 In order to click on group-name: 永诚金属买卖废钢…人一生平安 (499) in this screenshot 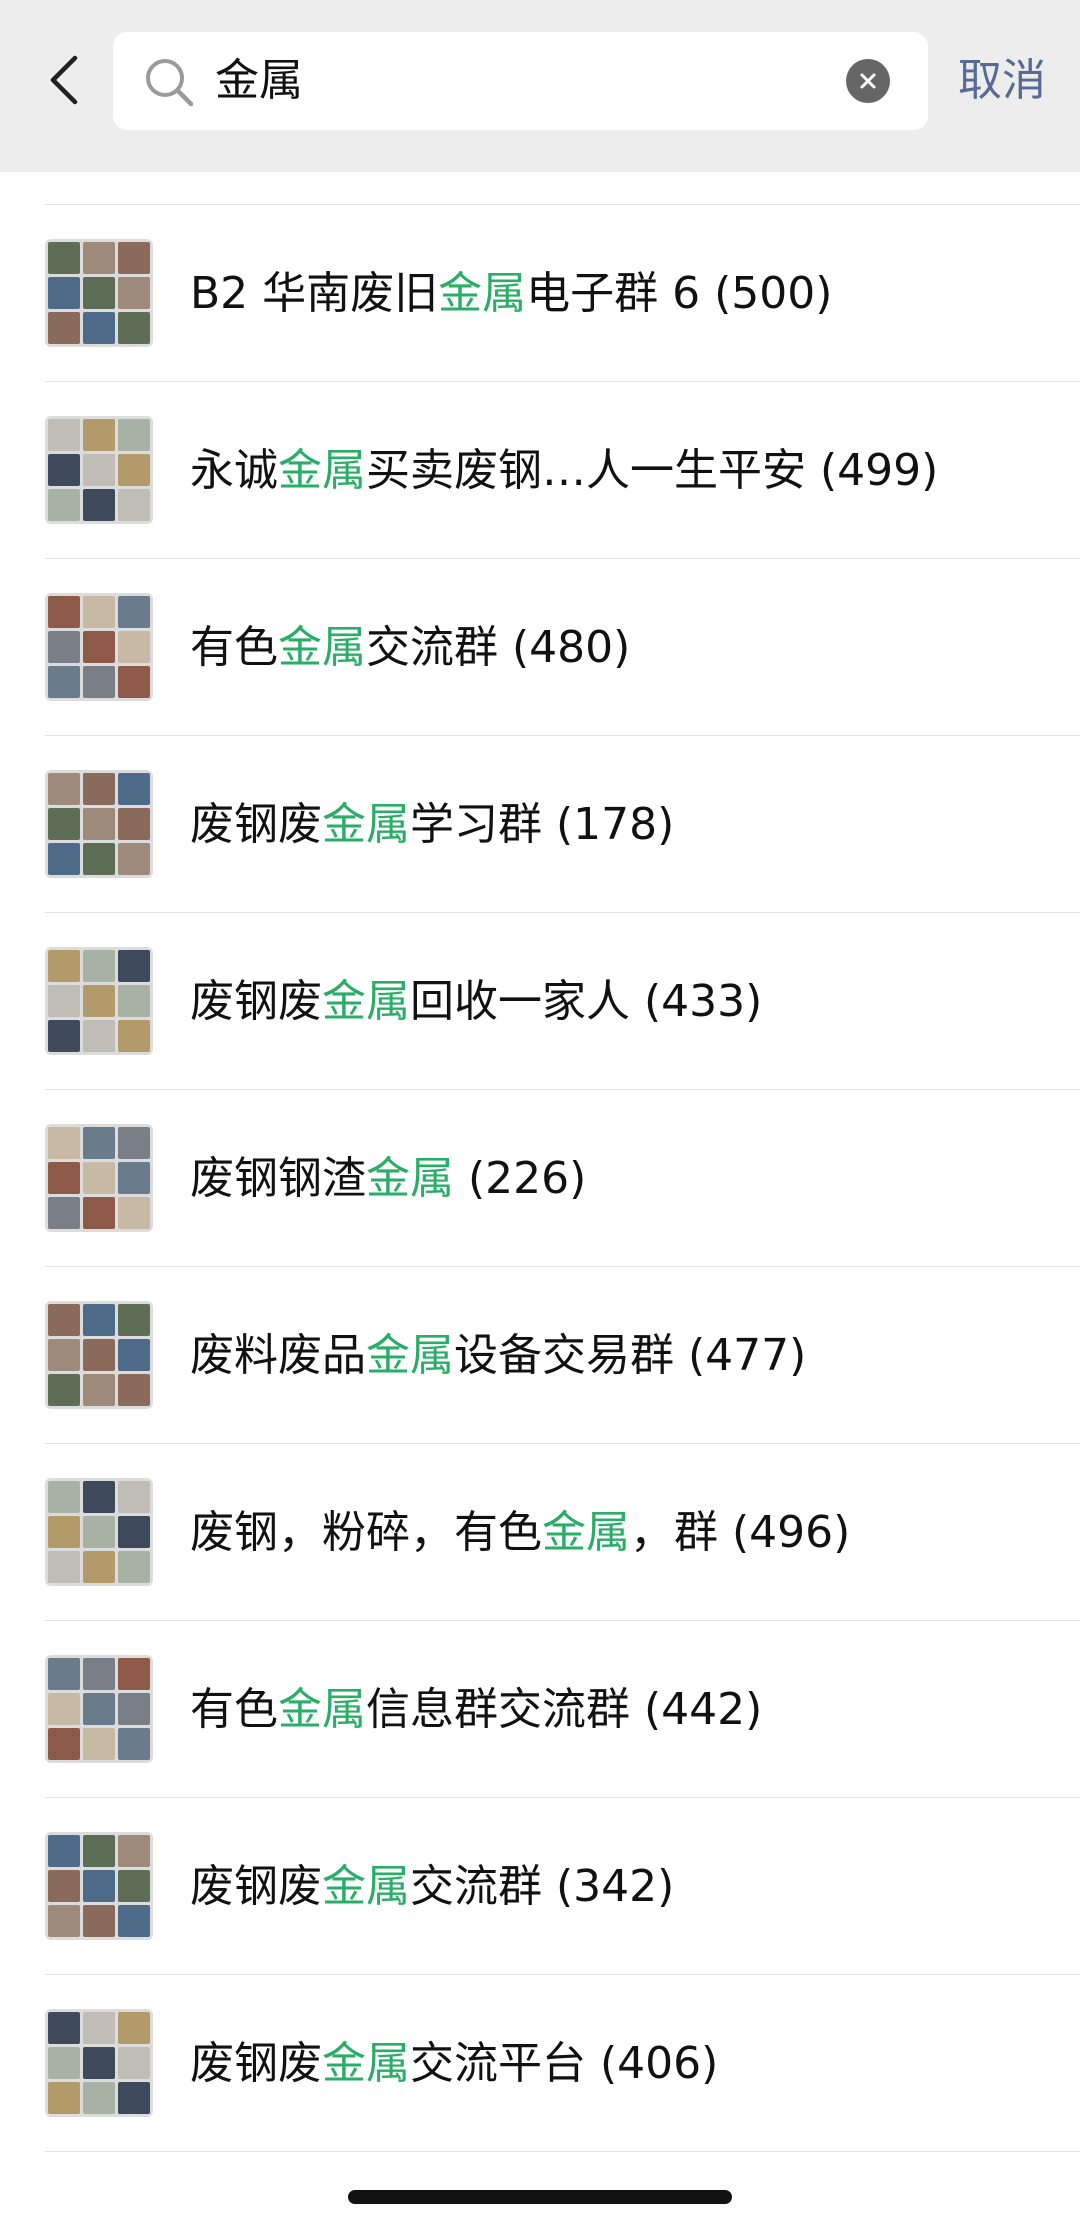, I will do `click(564, 470)`.